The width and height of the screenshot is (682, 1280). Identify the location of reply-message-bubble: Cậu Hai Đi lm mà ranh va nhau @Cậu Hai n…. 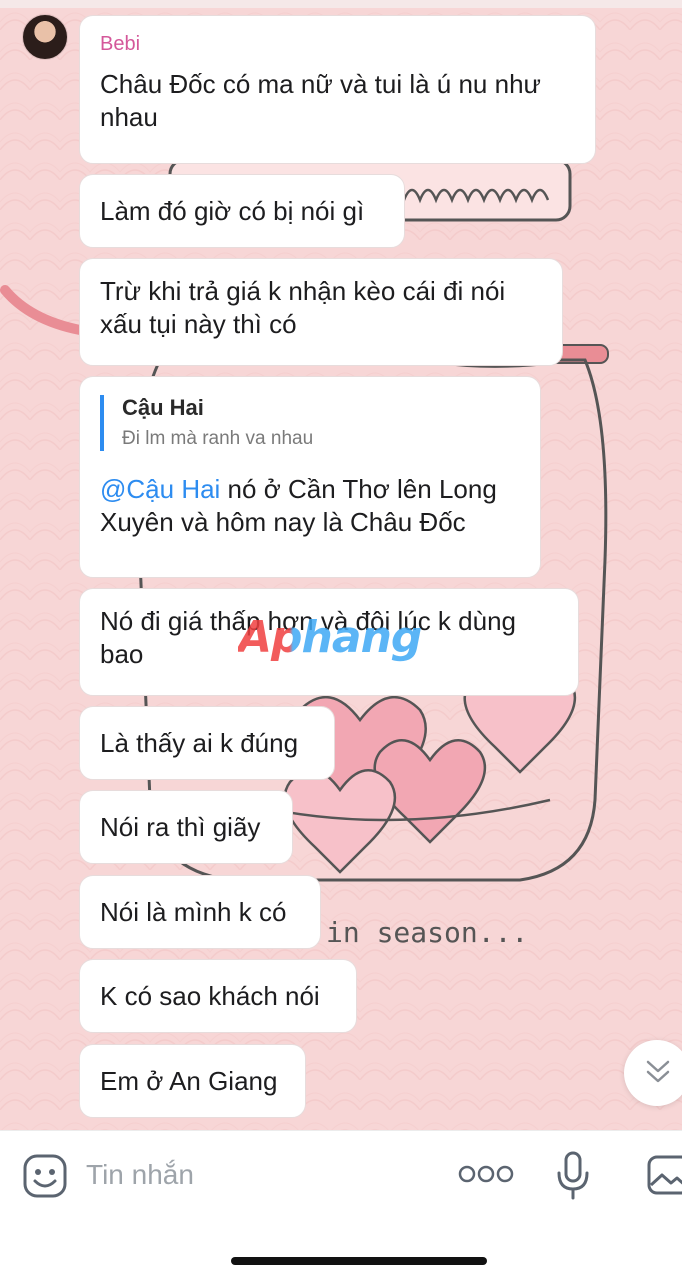
(310, 477).